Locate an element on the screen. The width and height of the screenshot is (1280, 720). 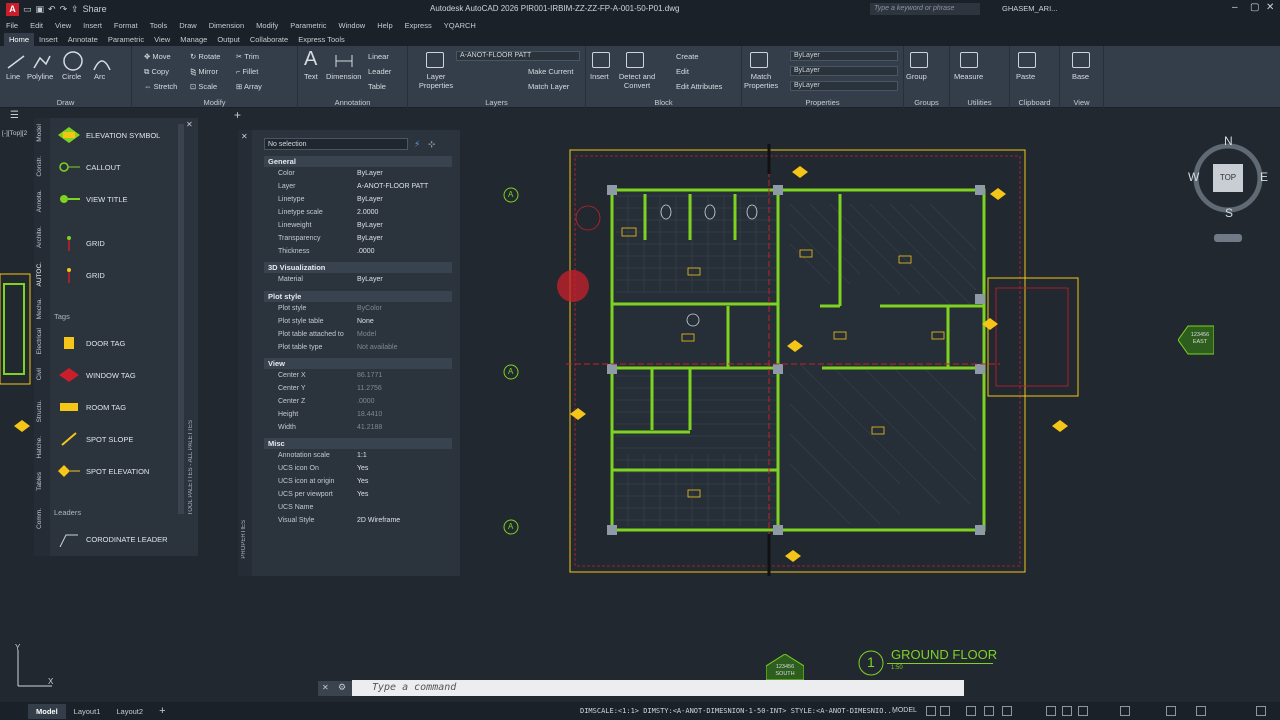
prop-row-material: Material ByLayer is located at coordinates (358, 280).